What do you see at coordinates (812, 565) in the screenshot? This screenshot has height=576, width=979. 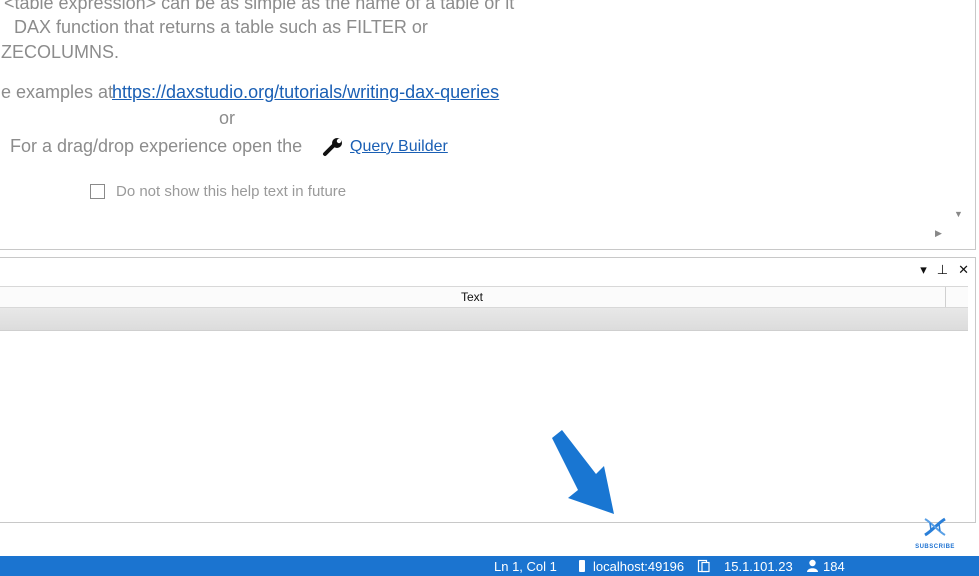 I see `user-icon` at bounding box center [812, 565].